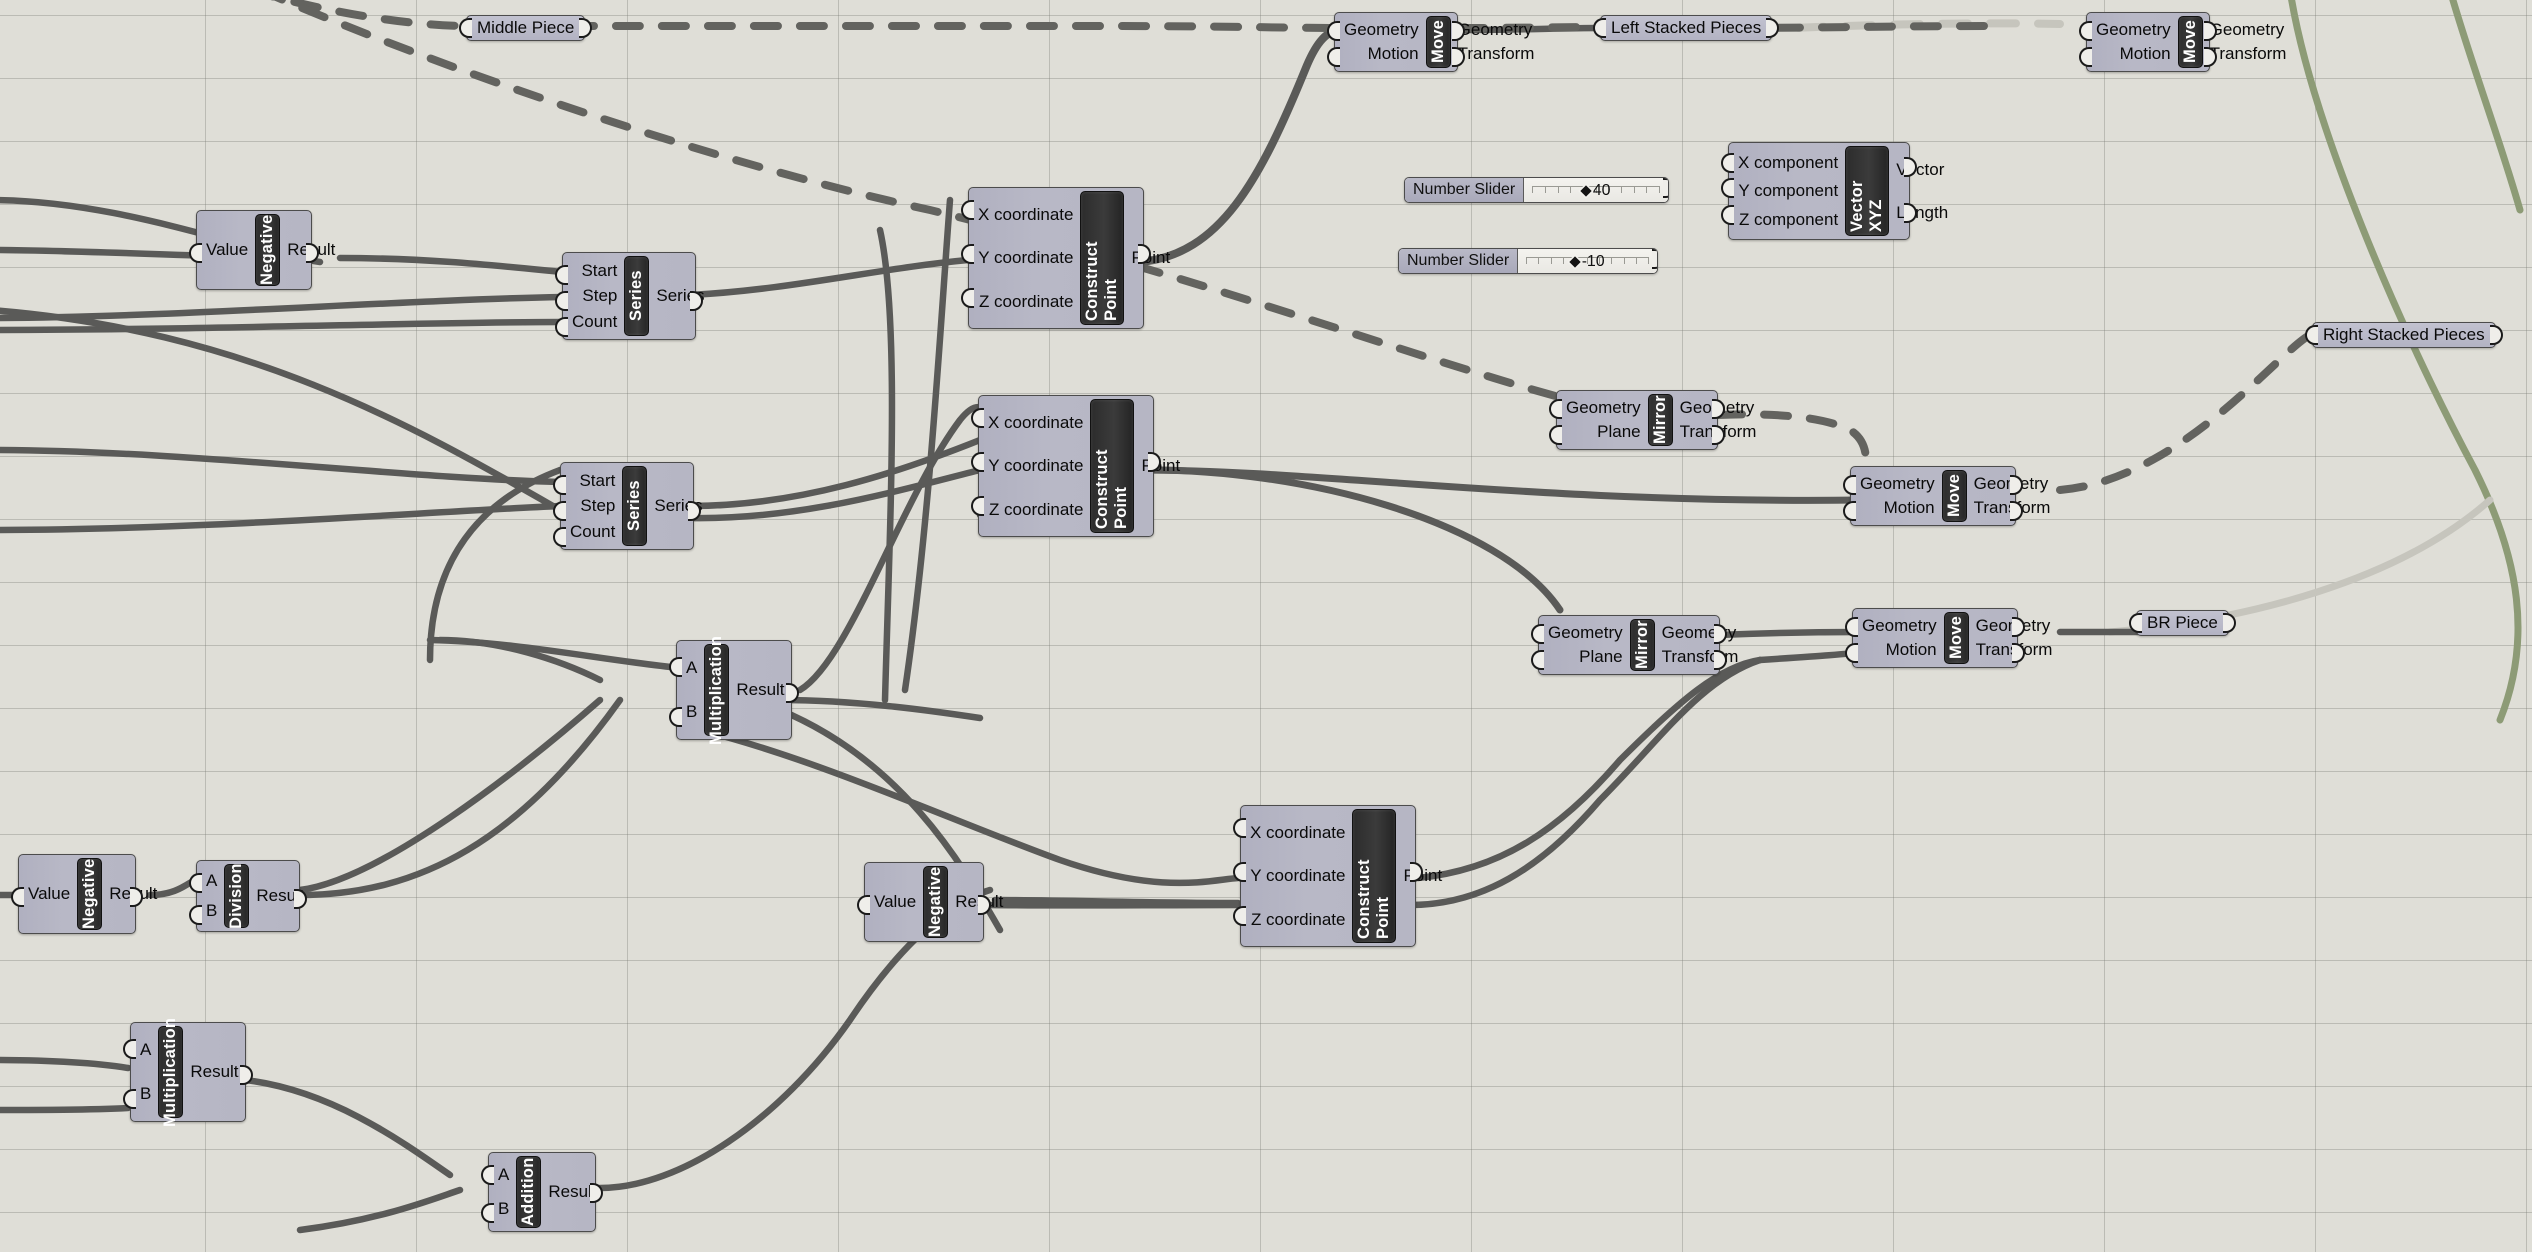 The height and width of the screenshot is (1252, 2532). I want to click on component-negative-upper: Value Negative Result, so click(262, 250).